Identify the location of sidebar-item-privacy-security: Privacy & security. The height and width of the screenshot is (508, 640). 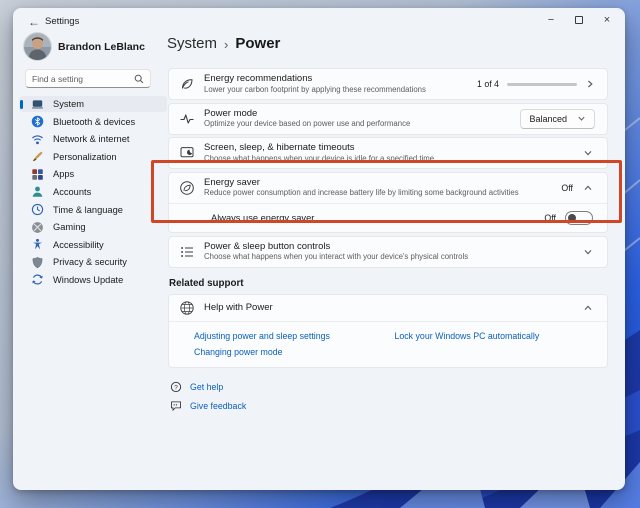
(93, 262).